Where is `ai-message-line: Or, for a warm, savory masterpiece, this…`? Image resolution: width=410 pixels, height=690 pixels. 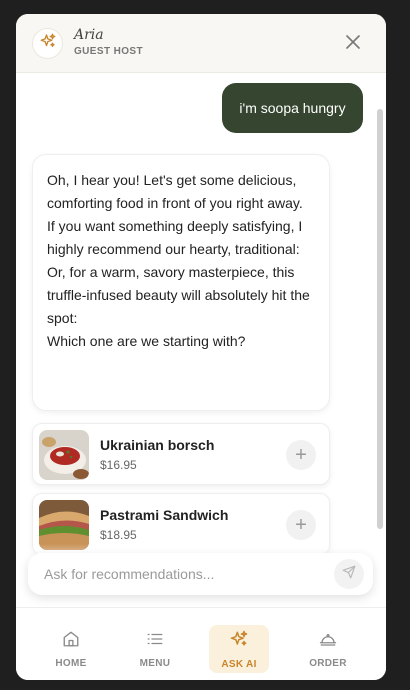
ai-message-line: Or, for a warm, savory masterpiece, this… is located at coordinates (178, 295).